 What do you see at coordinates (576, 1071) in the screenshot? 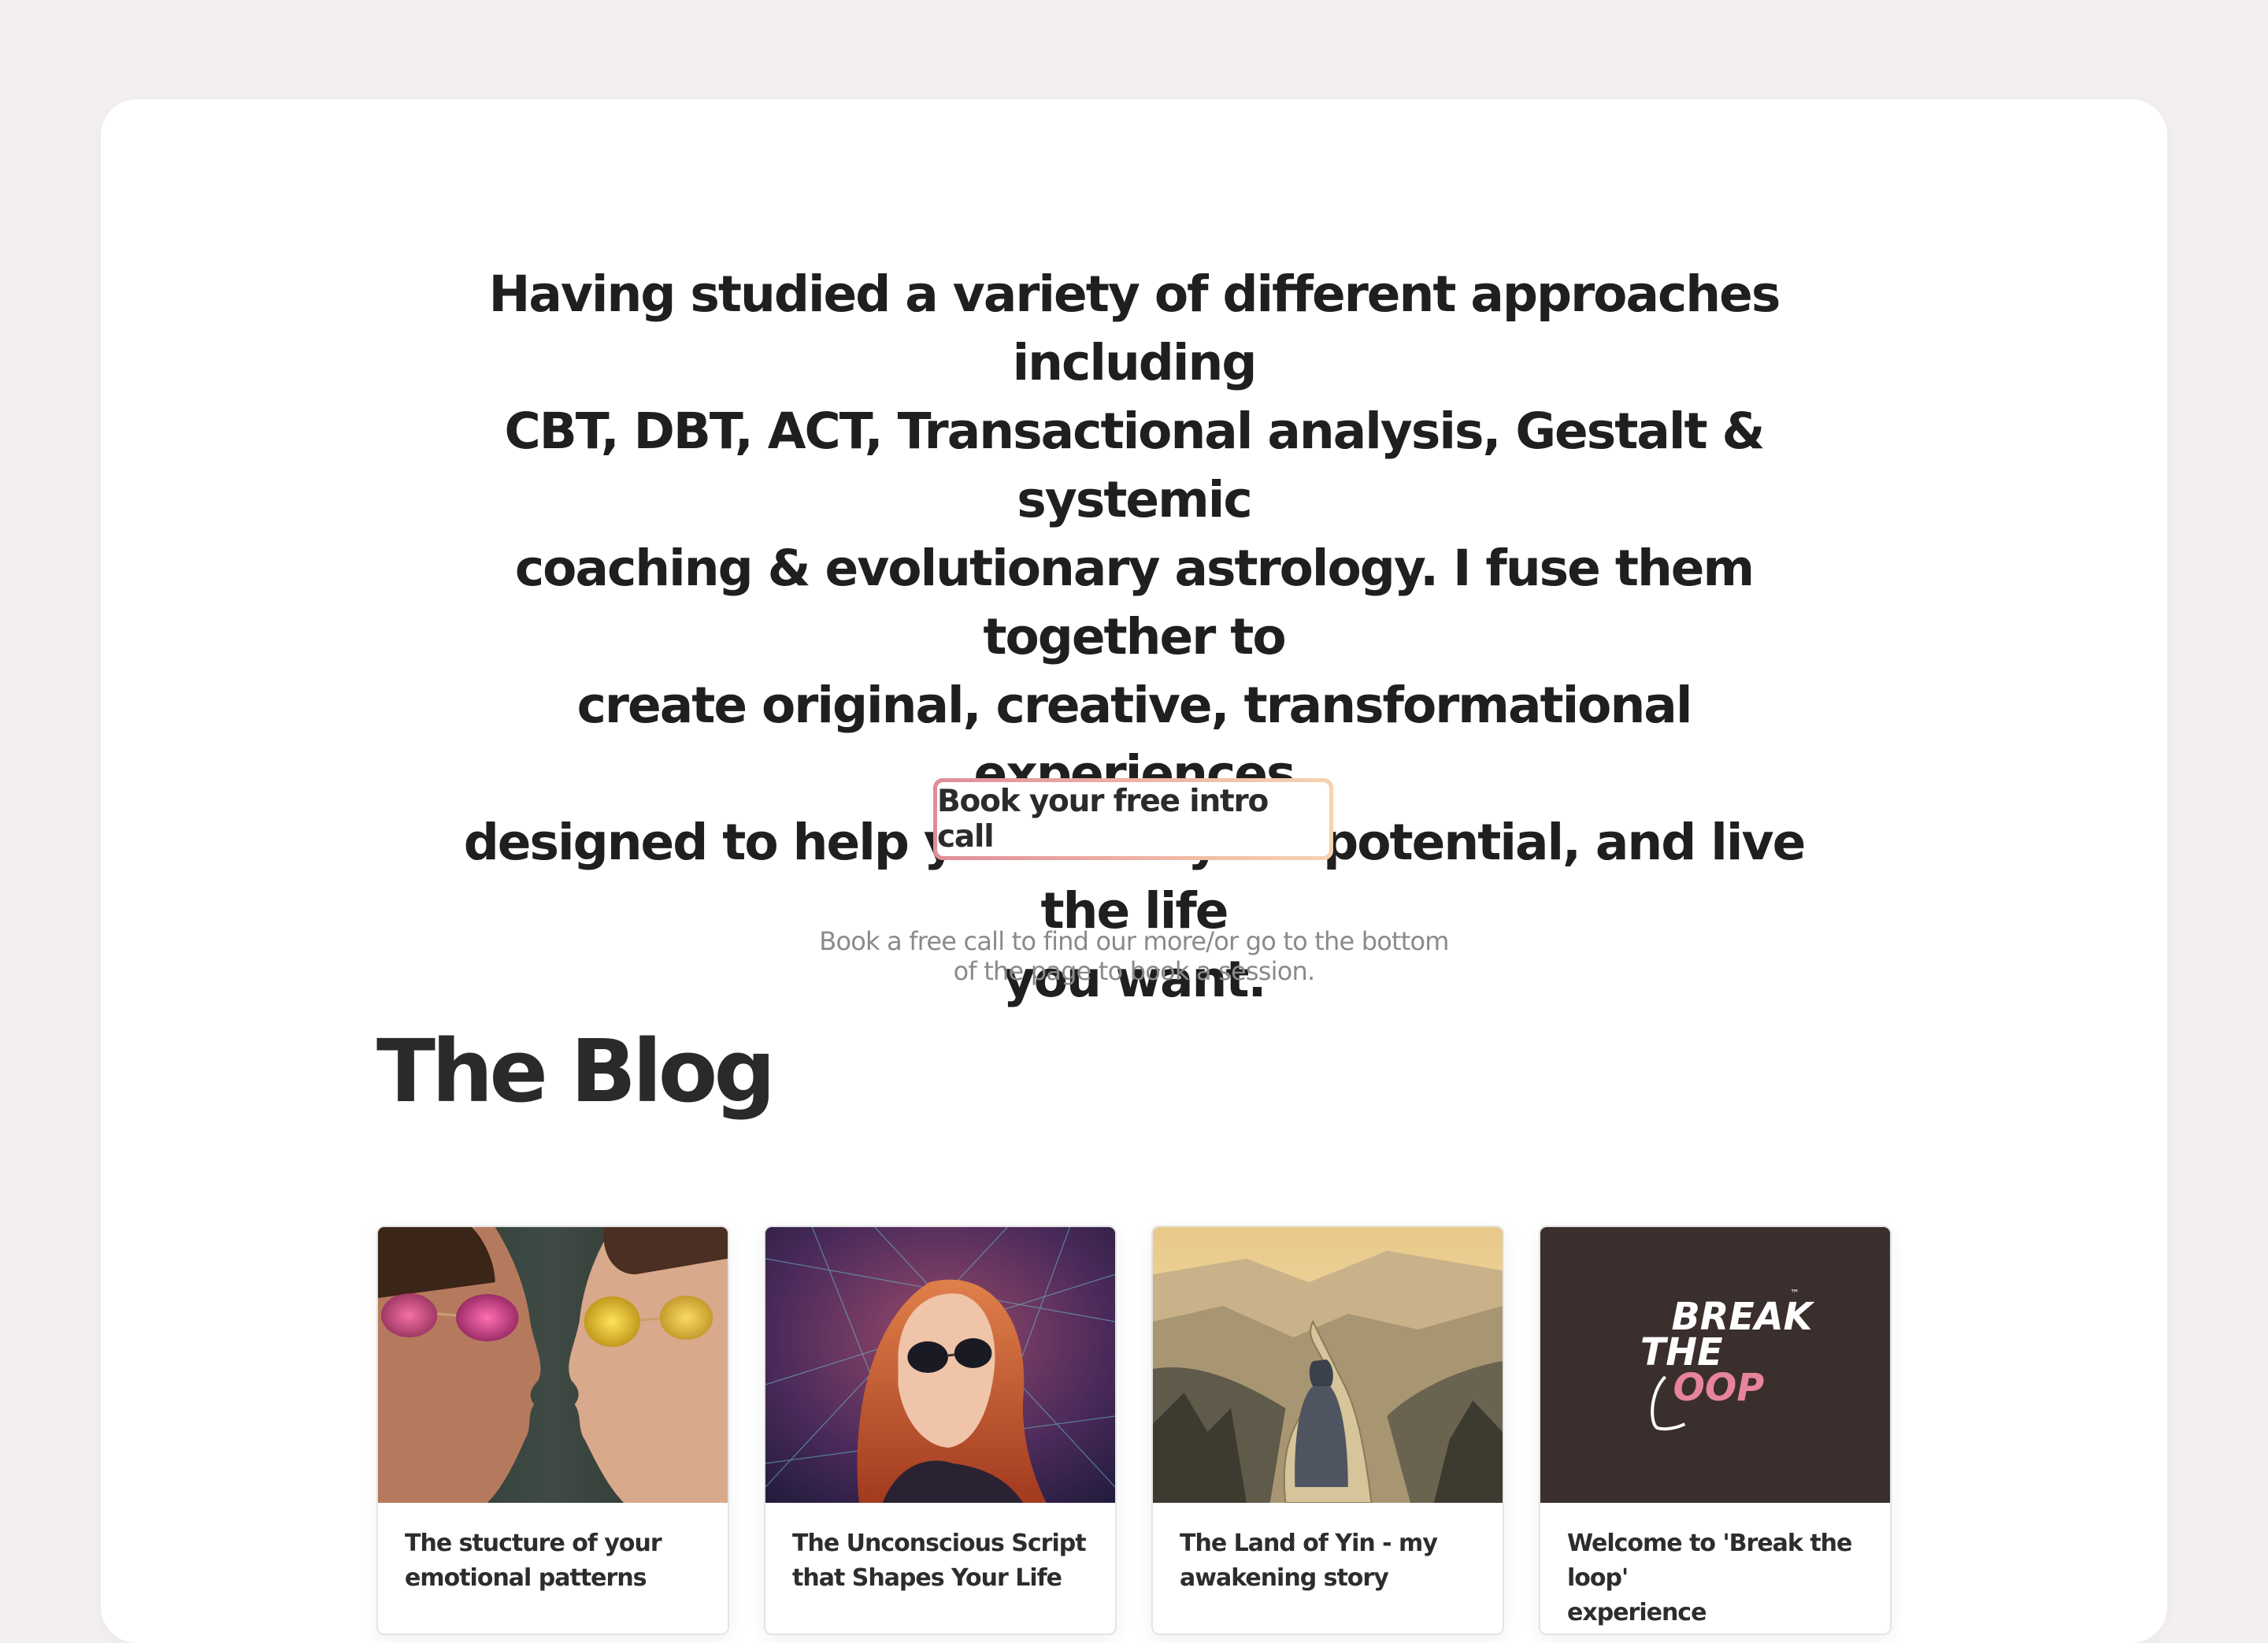
I see `blog-heading: The Blog` at bounding box center [576, 1071].